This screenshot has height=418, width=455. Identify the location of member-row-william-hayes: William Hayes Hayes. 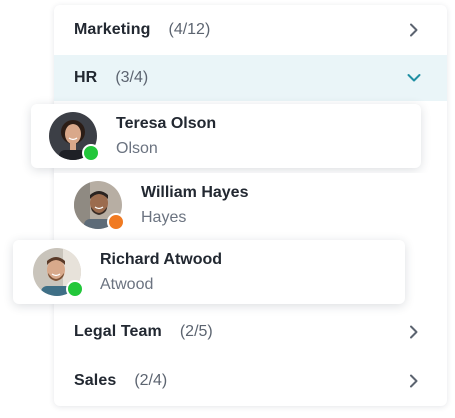
(250, 205).